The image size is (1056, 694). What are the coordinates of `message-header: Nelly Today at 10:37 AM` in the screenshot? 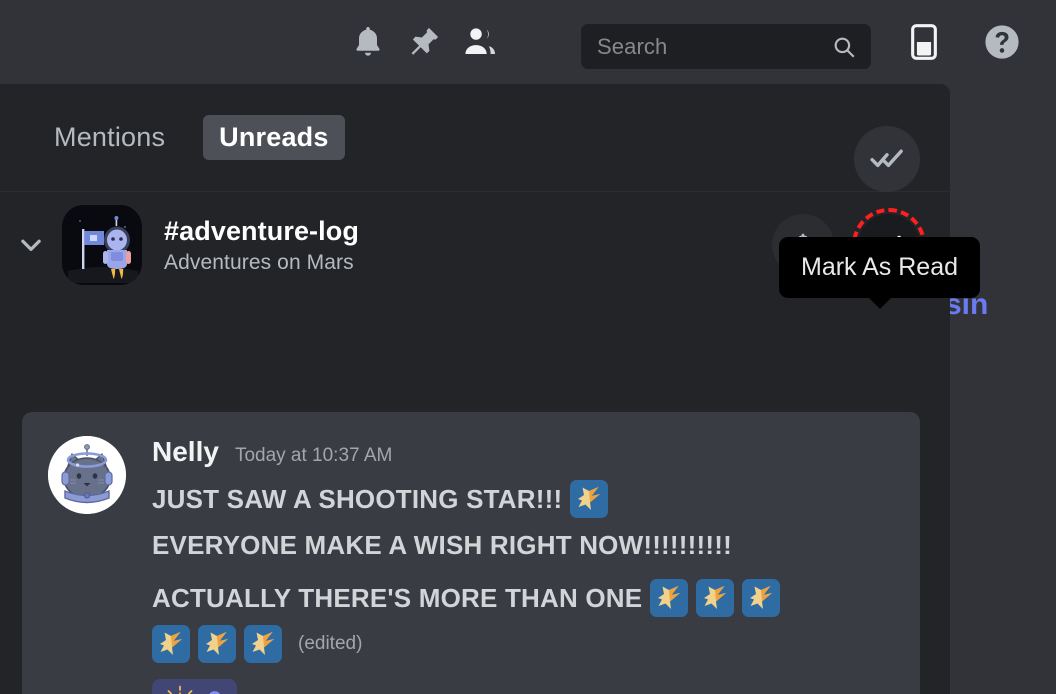 It's located at (466, 452).